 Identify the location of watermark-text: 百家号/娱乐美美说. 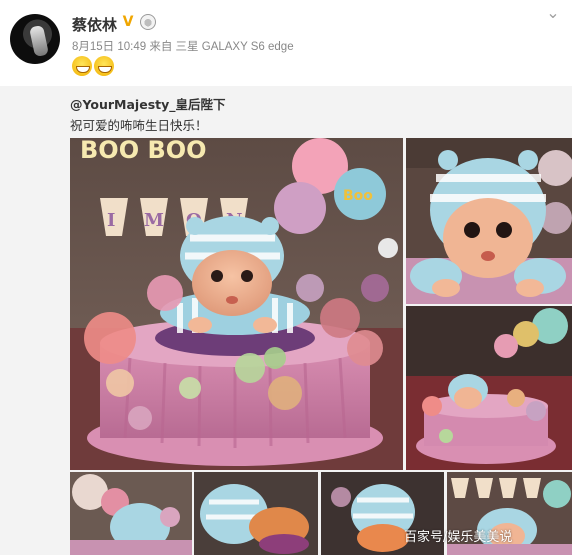
(458, 537).